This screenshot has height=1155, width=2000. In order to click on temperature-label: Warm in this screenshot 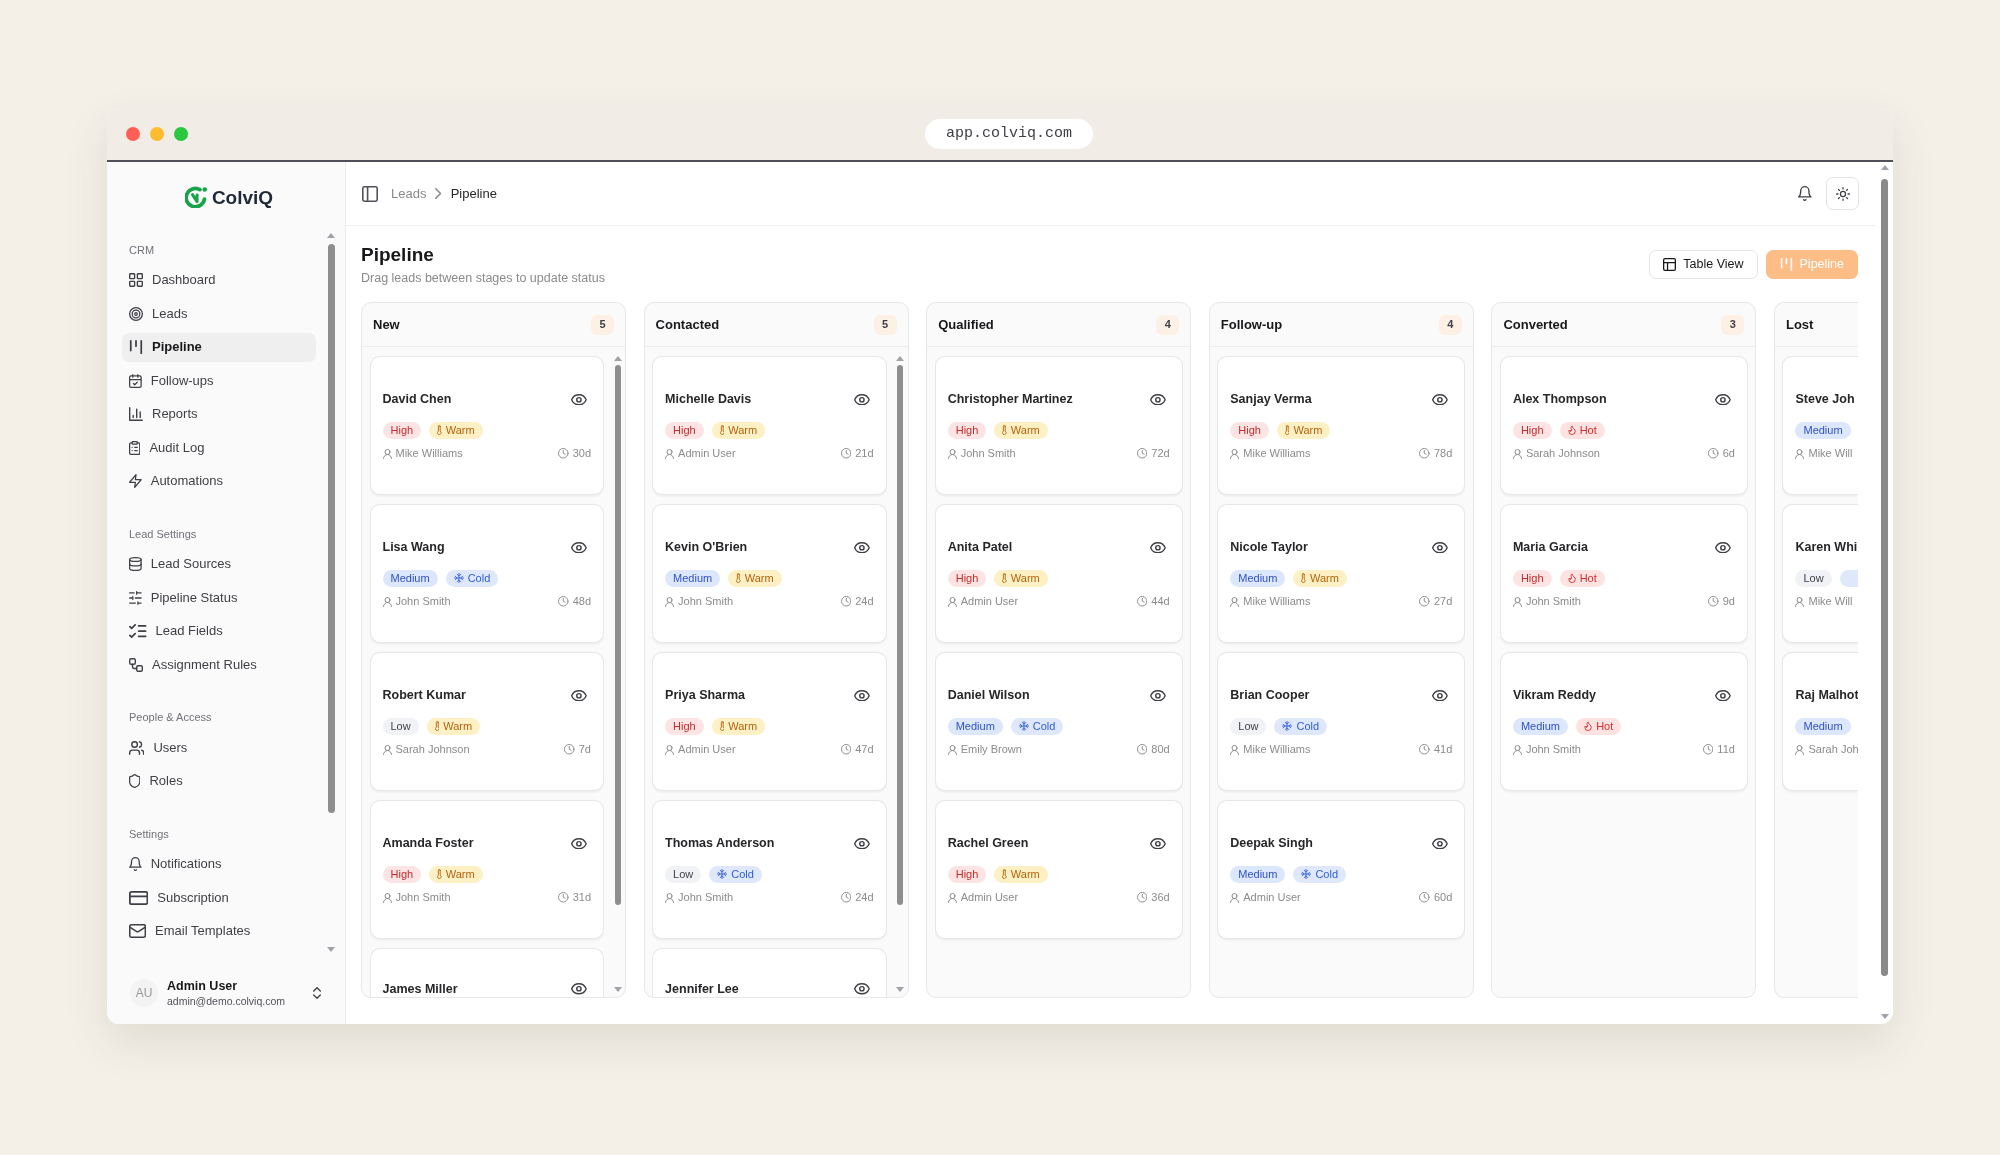, I will do `click(1324, 578)`.